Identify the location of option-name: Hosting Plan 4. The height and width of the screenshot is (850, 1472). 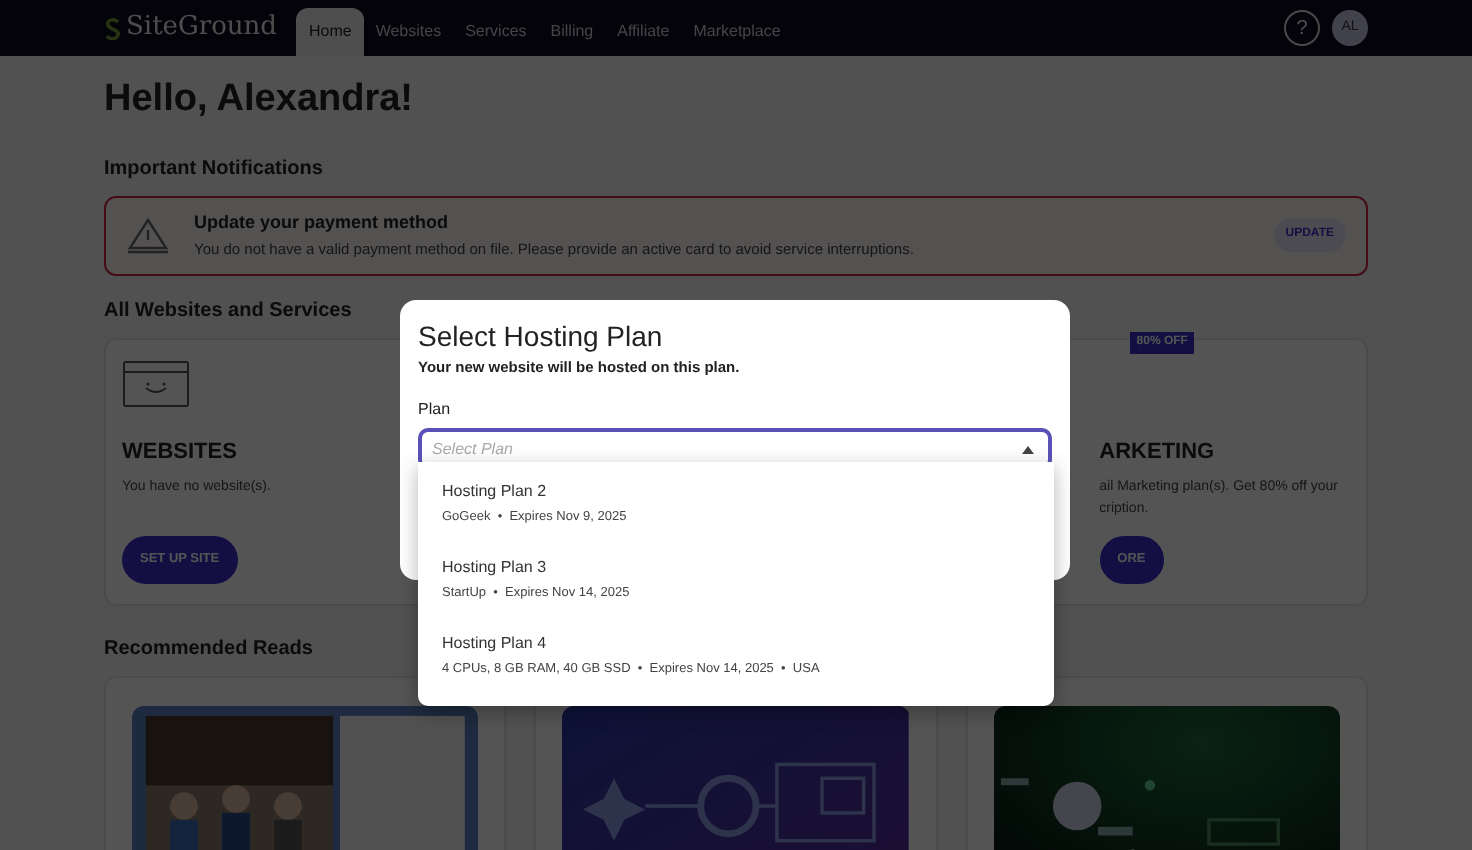
(495, 644).